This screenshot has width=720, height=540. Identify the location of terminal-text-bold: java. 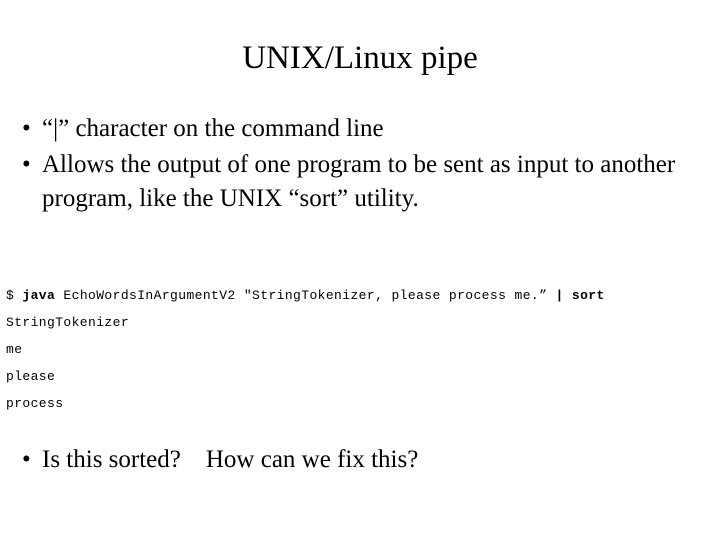
(39, 295).